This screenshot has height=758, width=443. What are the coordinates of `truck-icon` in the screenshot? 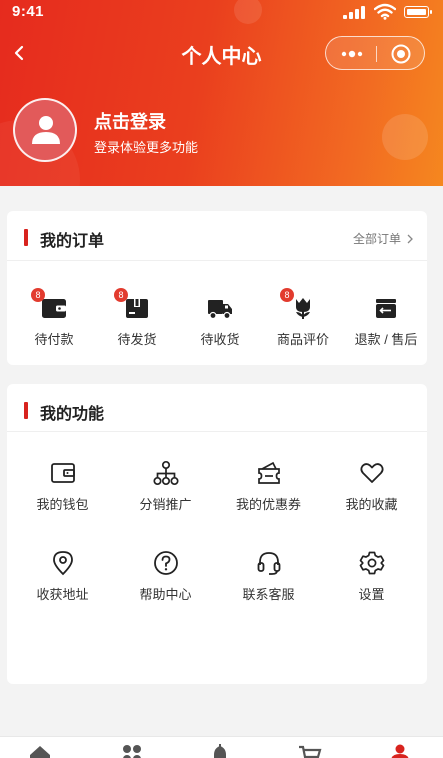 It's located at (220, 310).